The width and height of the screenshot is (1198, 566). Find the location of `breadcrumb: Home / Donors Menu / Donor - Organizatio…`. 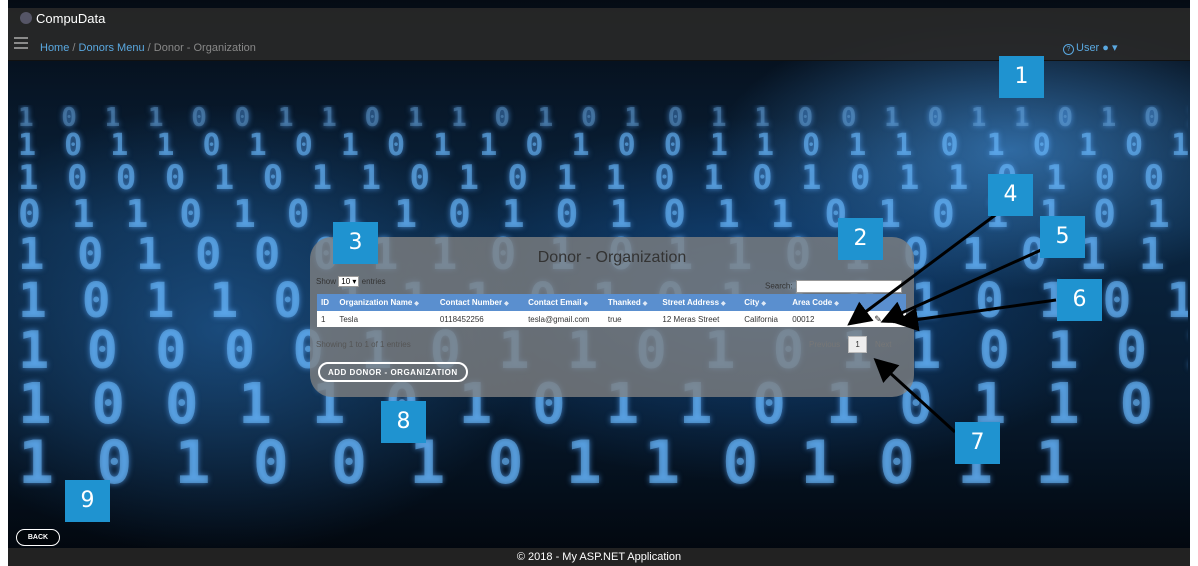

breadcrumb: Home / Donors Menu / Donor - Organizatio… is located at coordinates (148, 48).